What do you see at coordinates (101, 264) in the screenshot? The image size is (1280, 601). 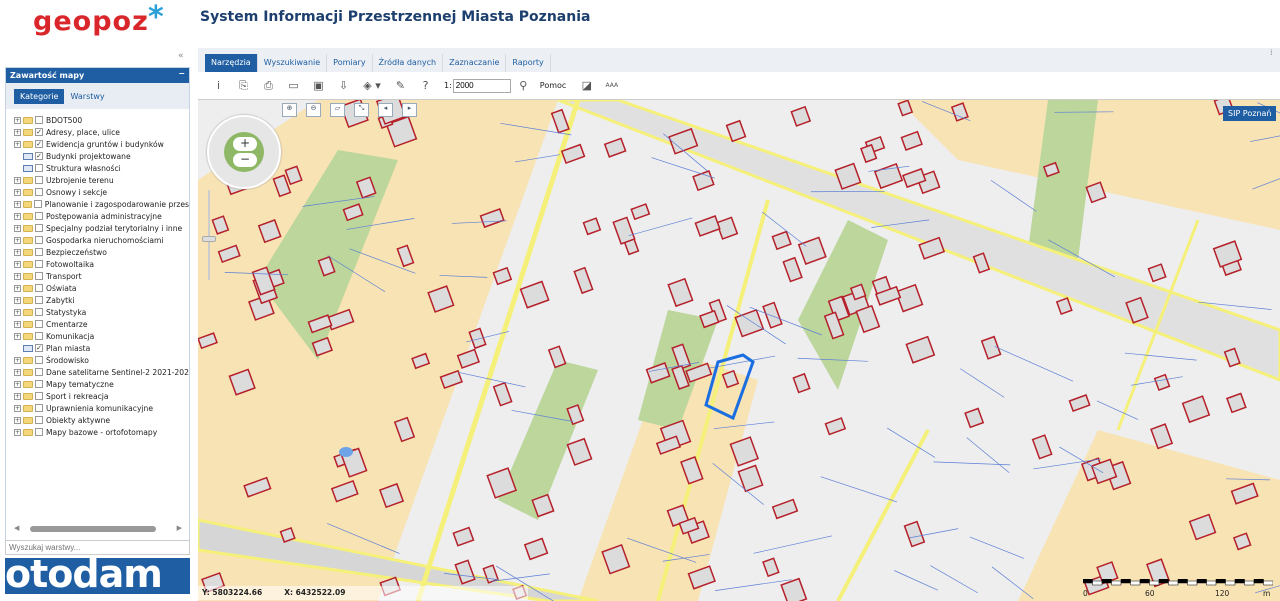 I see `layer-item: + Fotowoltaika` at bounding box center [101, 264].